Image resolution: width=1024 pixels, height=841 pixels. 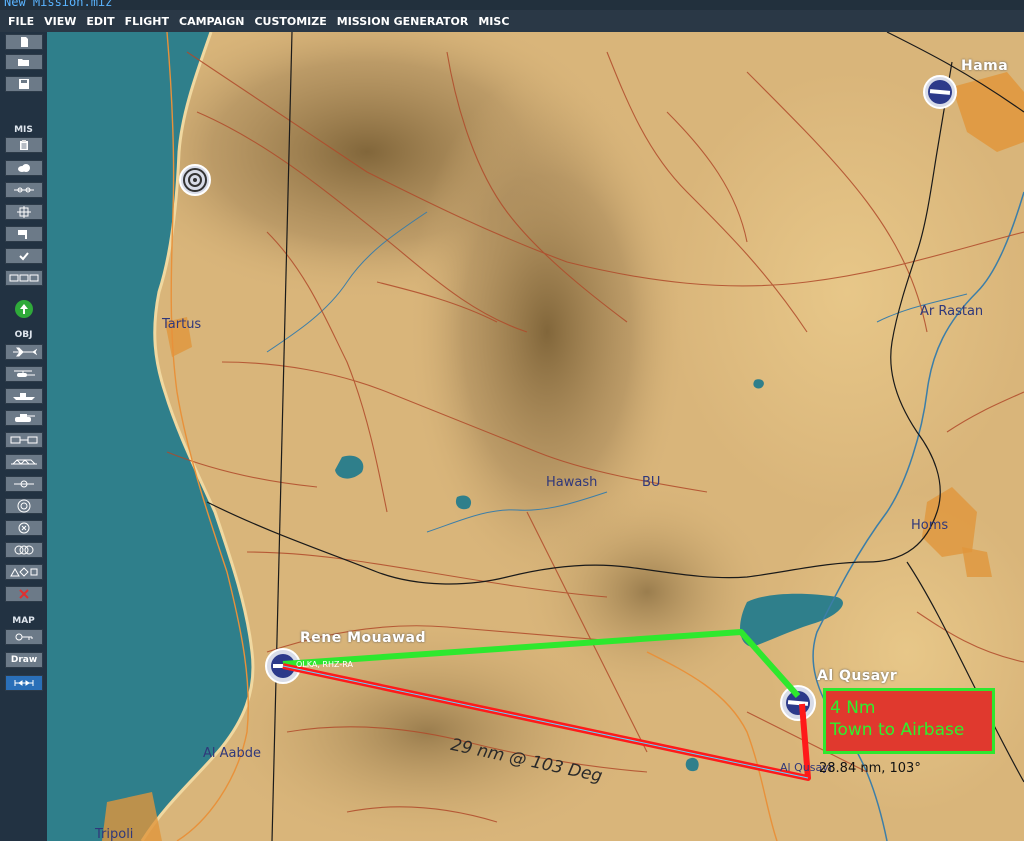 I want to click on label-ar-rastan: Ar Rastan, so click(x=952, y=311).